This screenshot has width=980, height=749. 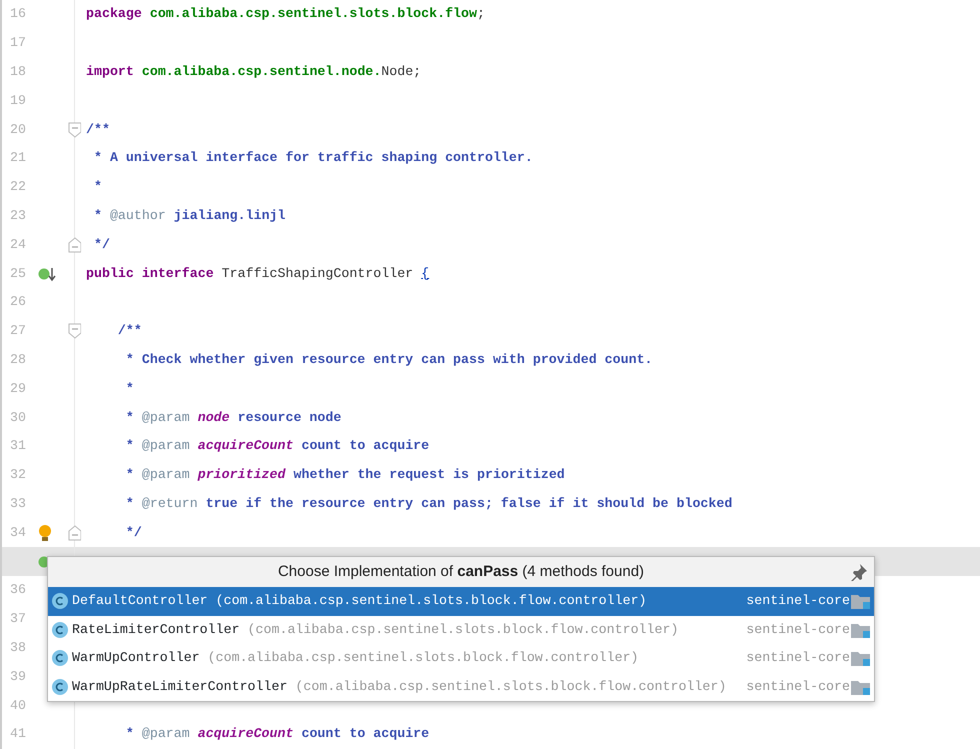 I want to click on pin-icon, so click(x=859, y=572).